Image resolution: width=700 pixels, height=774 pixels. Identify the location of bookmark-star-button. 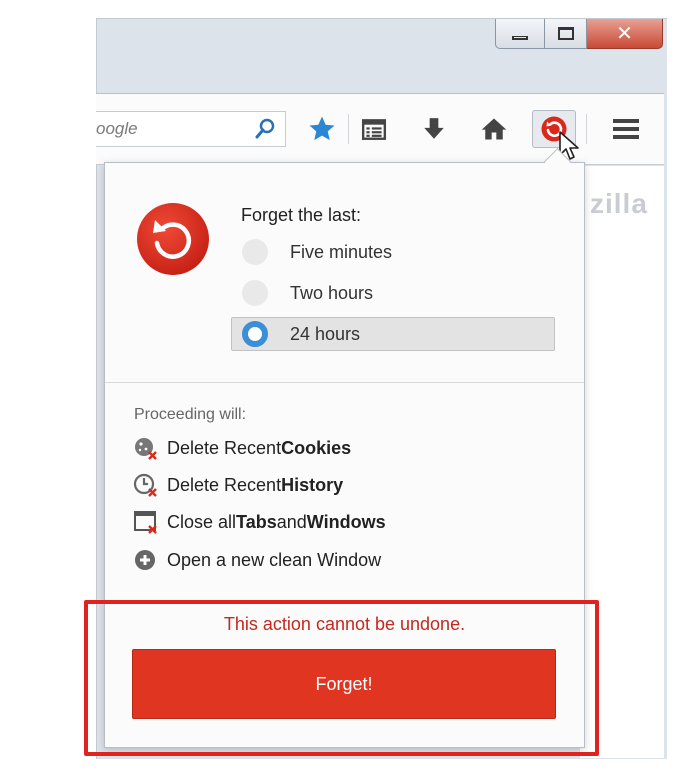
(322, 129).